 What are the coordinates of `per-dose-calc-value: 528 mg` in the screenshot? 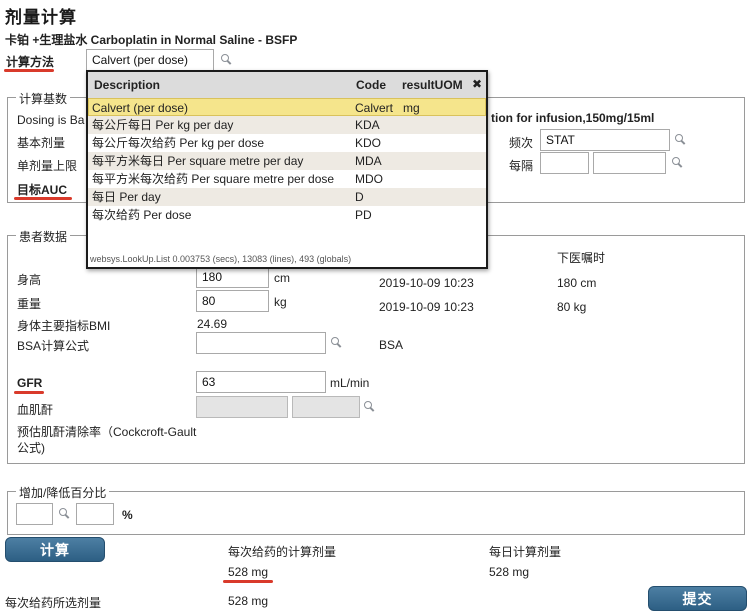 It's located at (248, 572).